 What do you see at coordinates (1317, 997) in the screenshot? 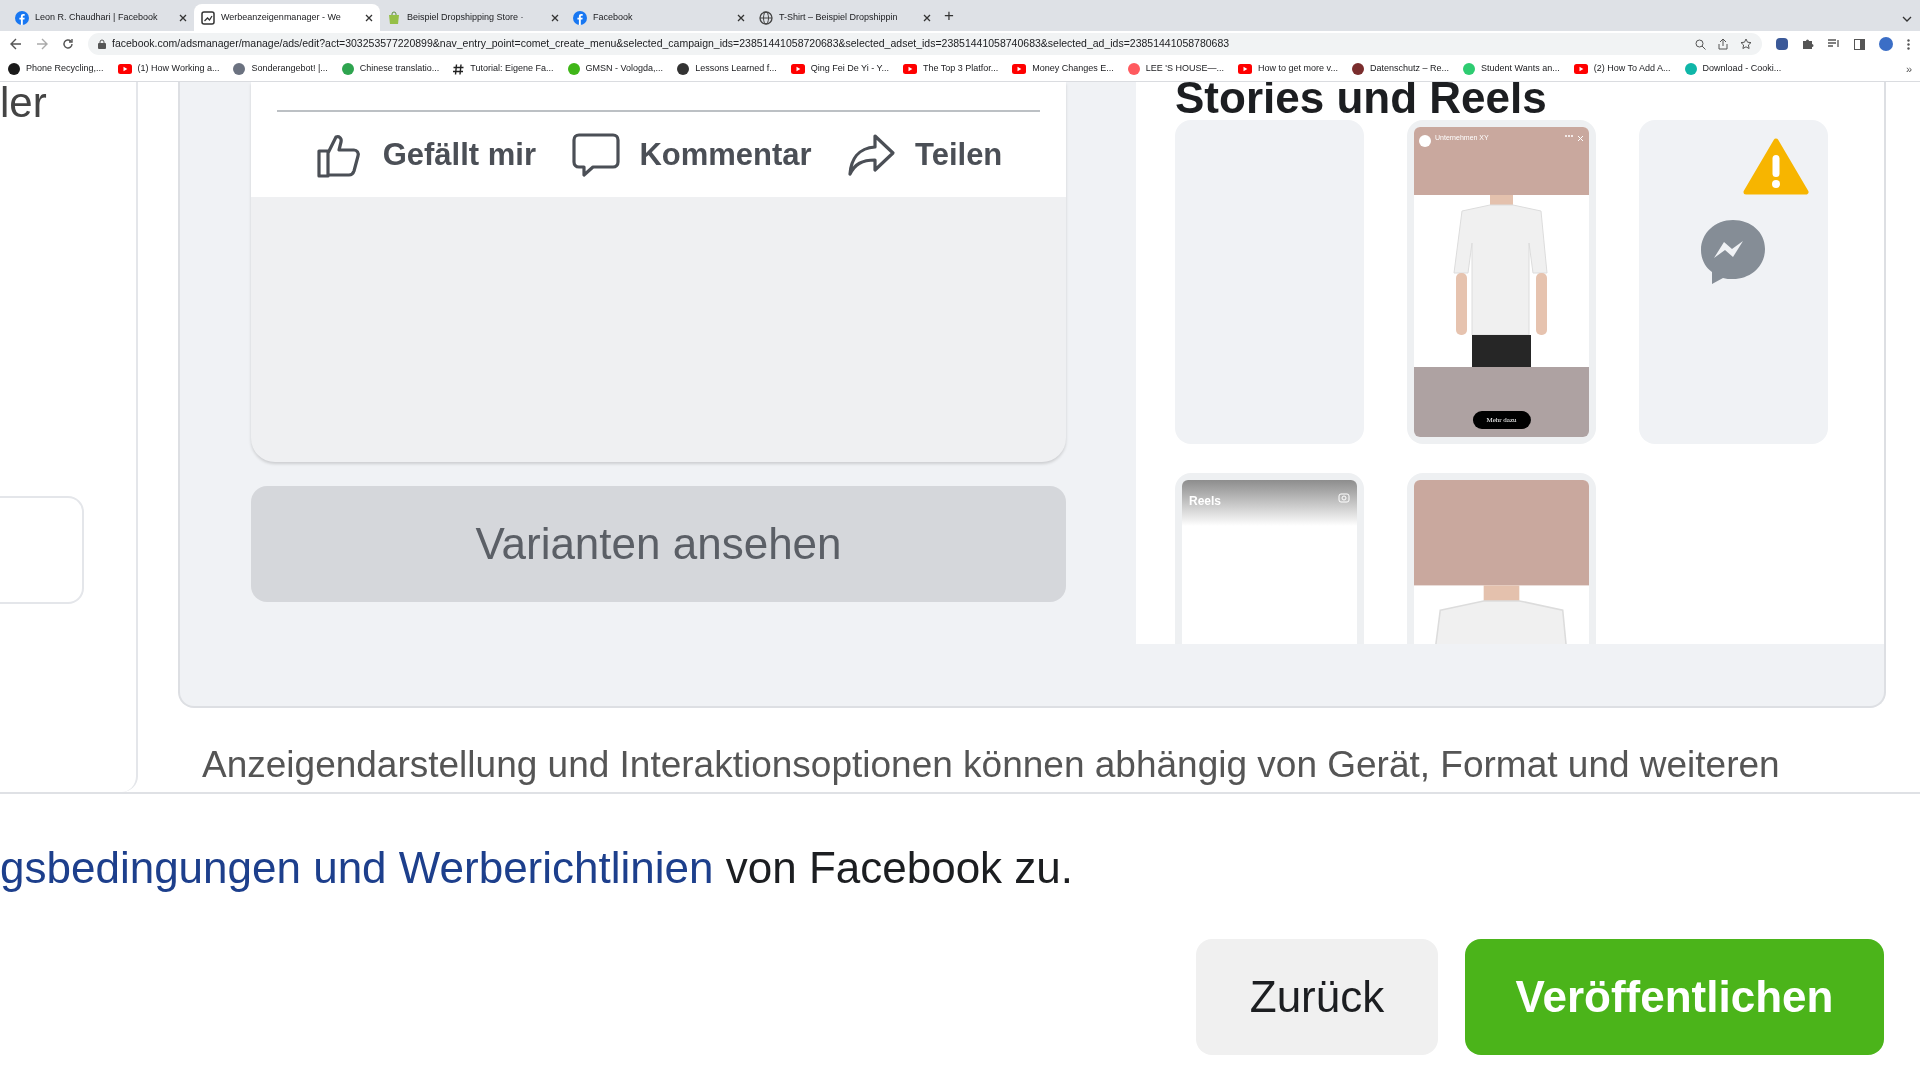
I see `back-button: Zurück` at bounding box center [1317, 997].